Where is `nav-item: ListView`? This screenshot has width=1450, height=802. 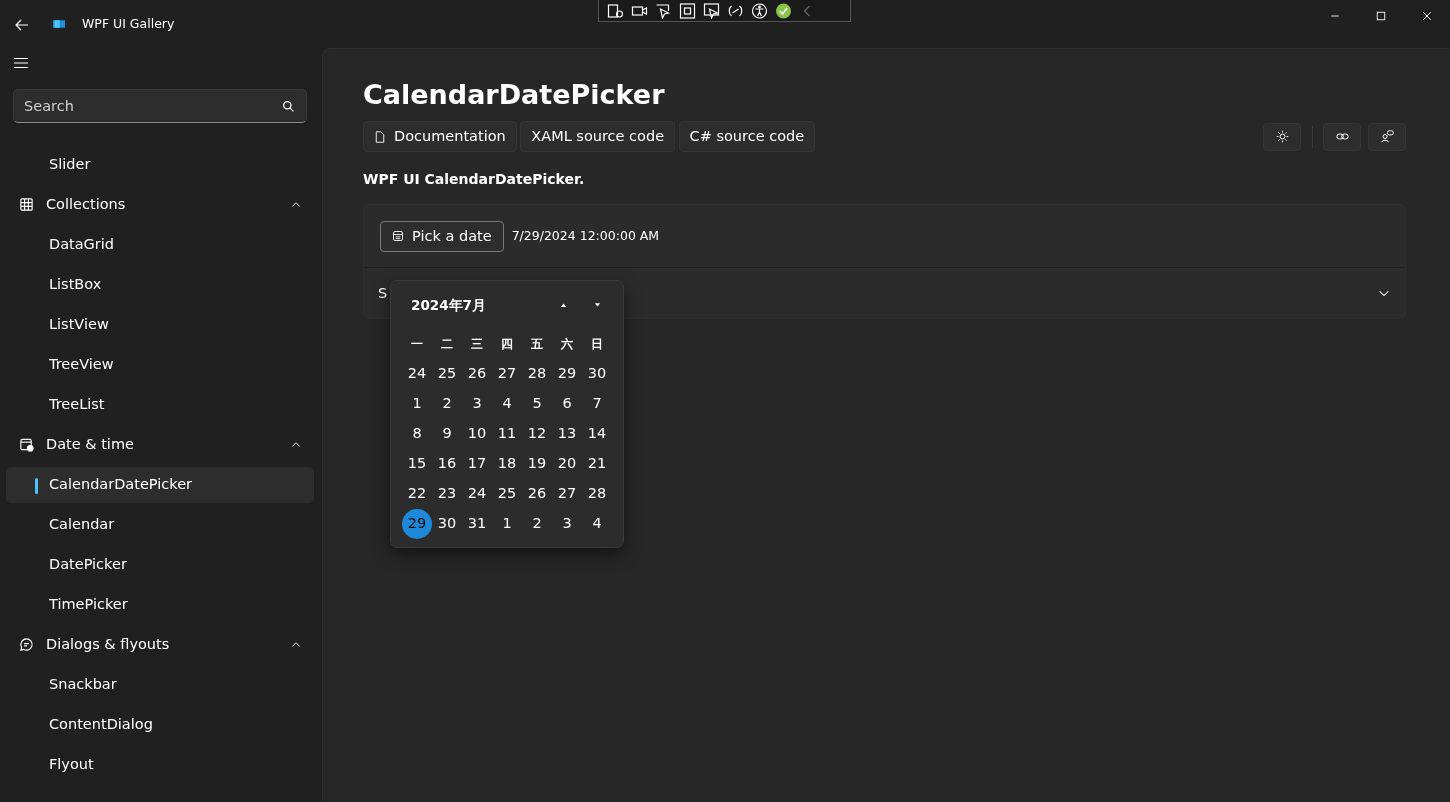 nav-item: ListView is located at coordinates (160, 324).